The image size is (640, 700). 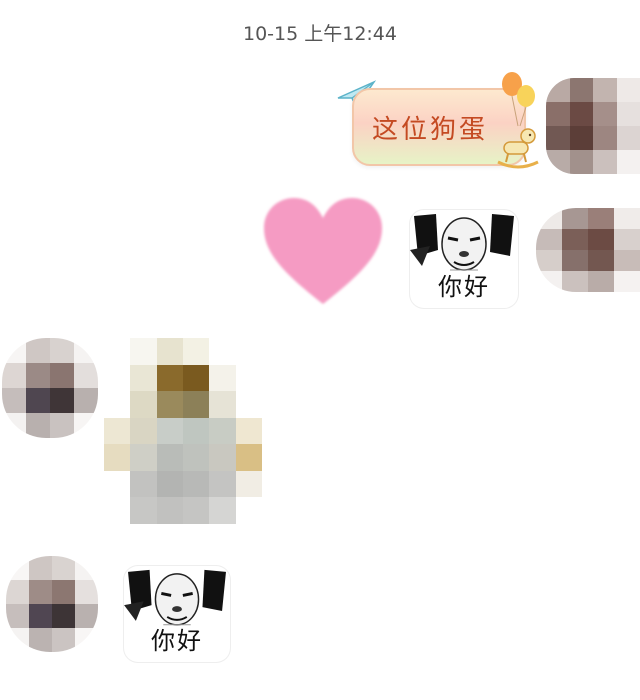 What do you see at coordinates (518, 148) in the screenshot?
I see `rocking-horse-icon` at bounding box center [518, 148].